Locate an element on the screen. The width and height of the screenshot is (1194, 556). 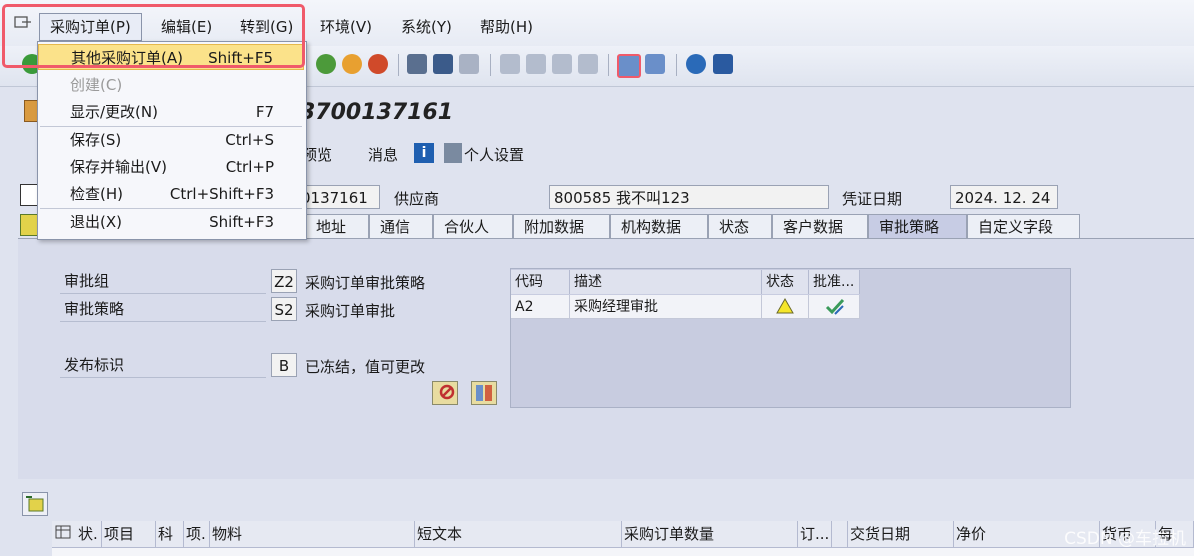
last-page-icon is located at coordinates (588, 64).